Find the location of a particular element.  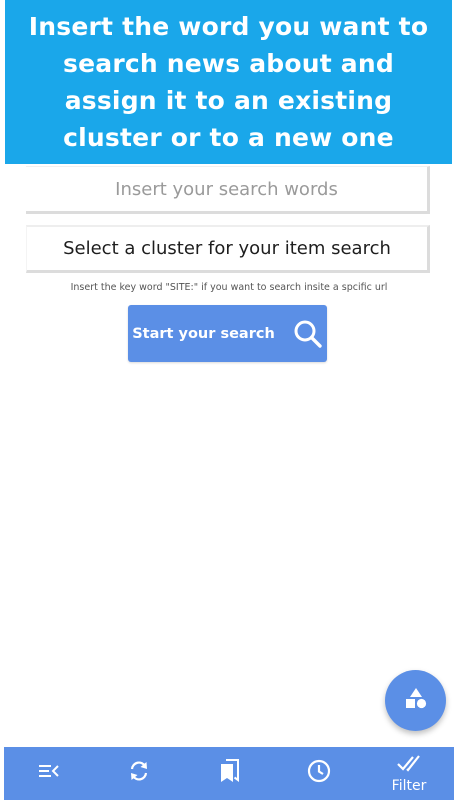

clock-icon is located at coordinates (319, 773).